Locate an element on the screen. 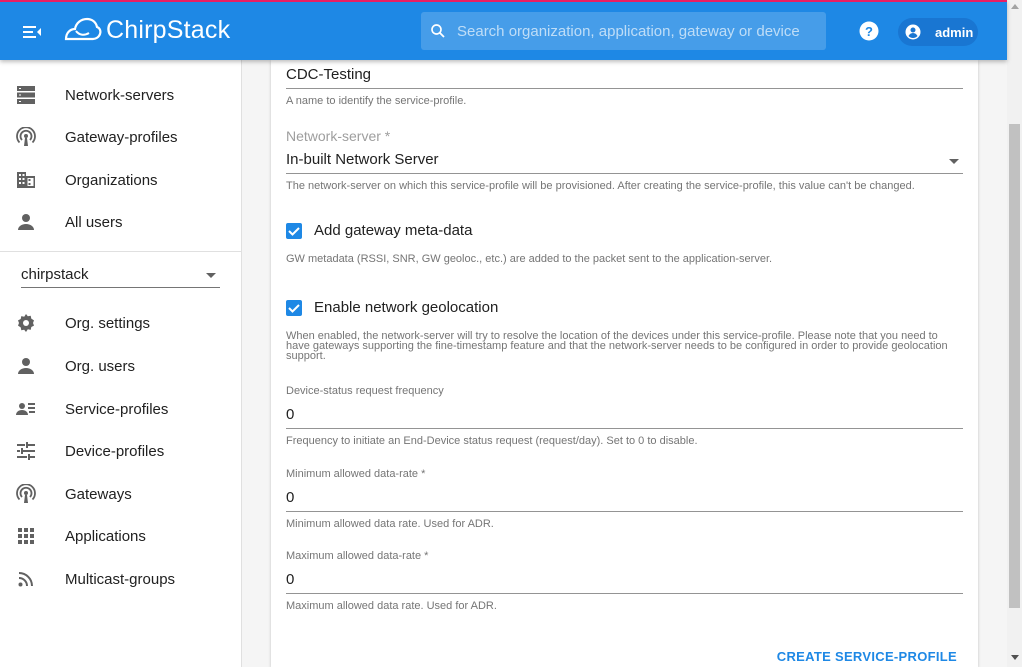 The image size is (1022, 667). building-icon is located at coordinates (26, 180).